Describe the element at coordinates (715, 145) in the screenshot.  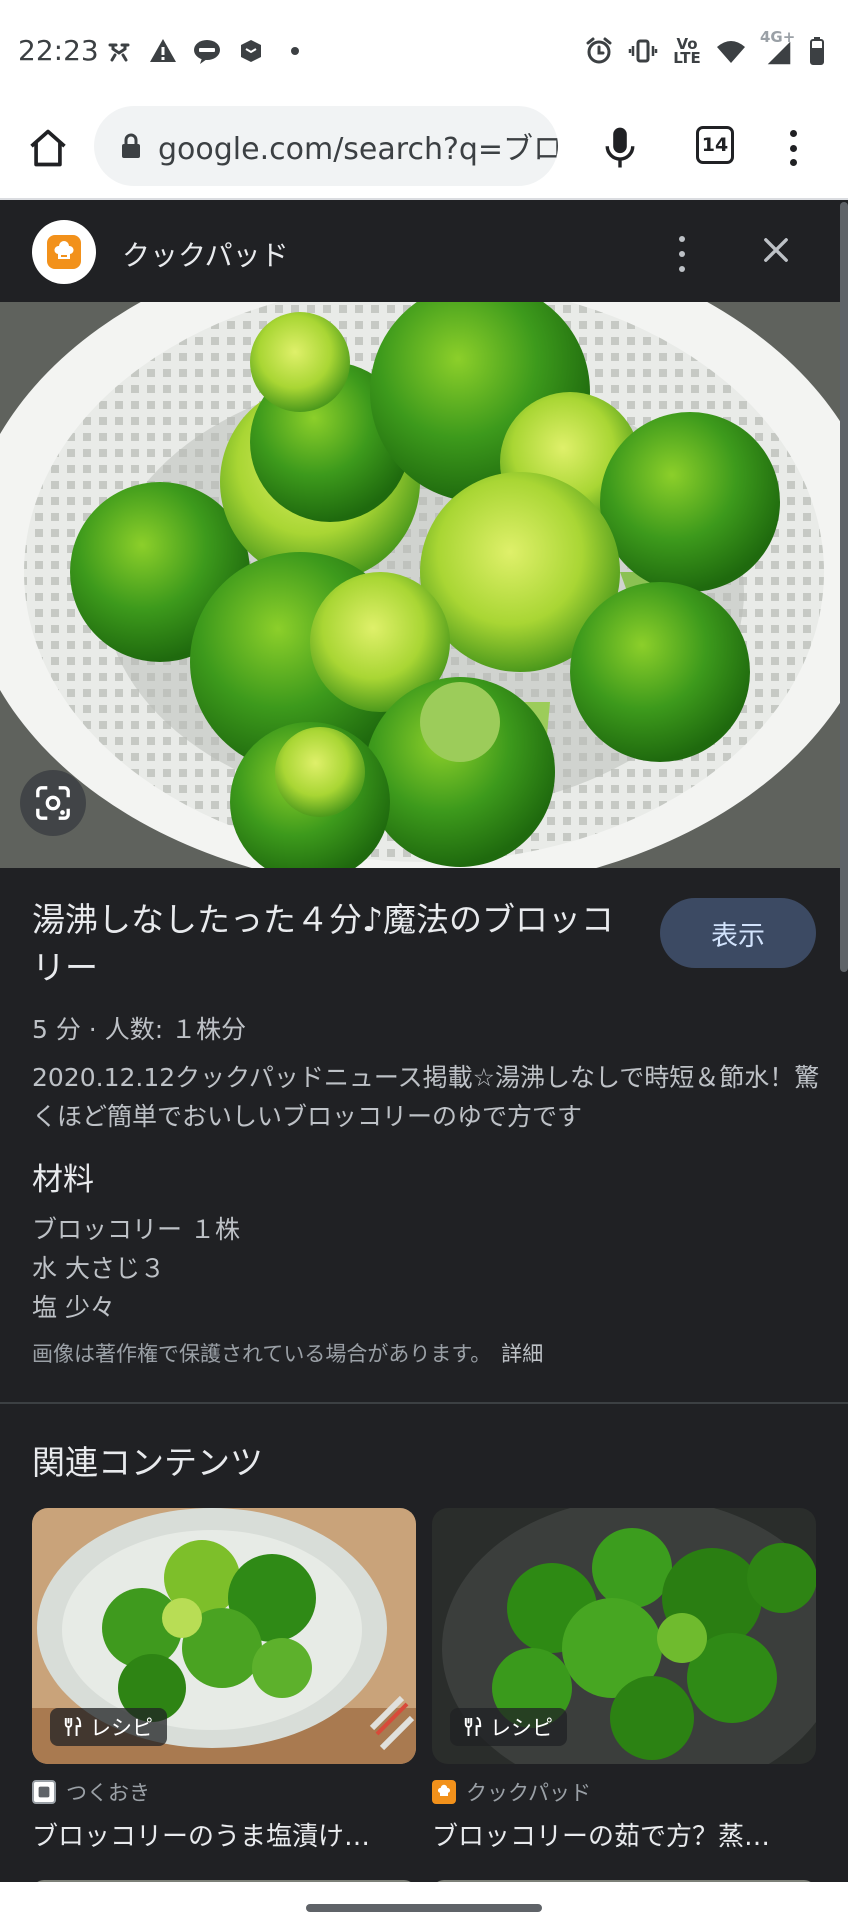
I see `tab-switcher-button: 14` at that location.